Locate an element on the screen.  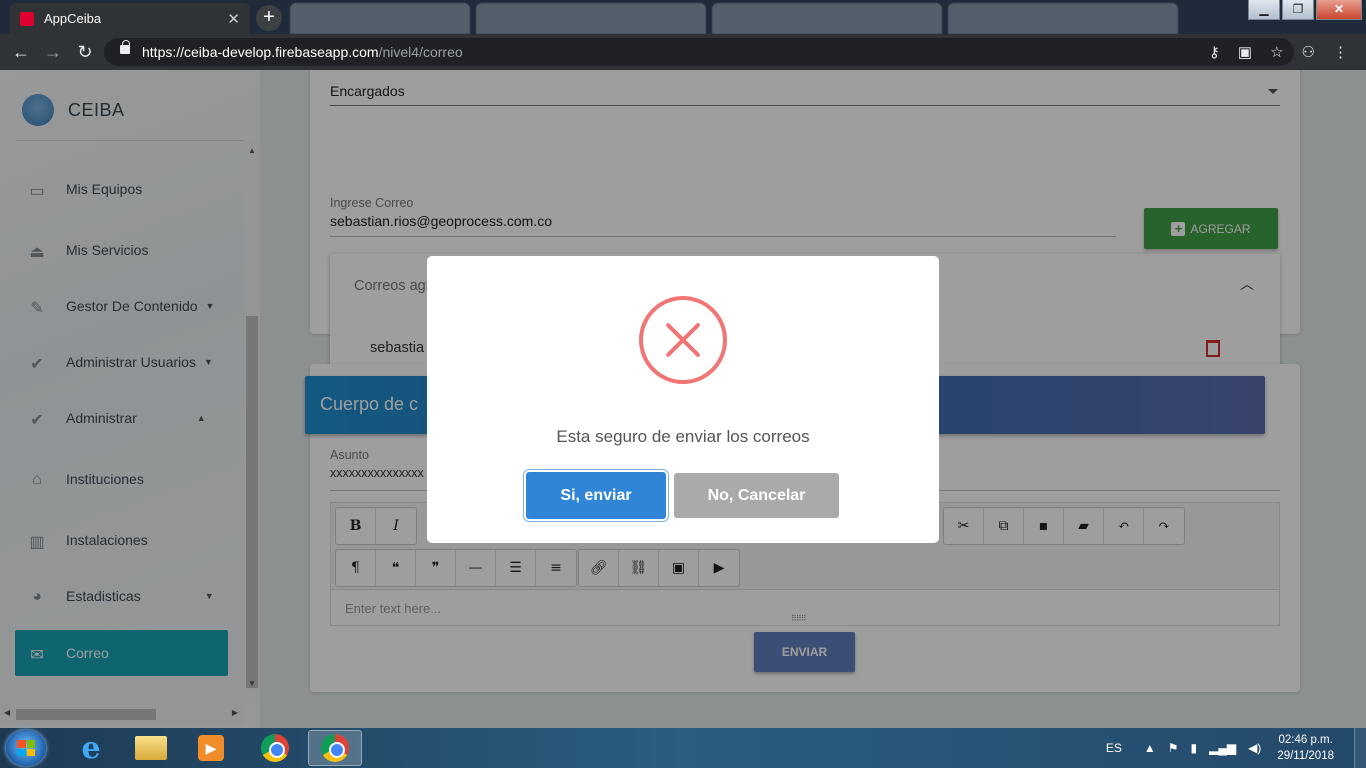
network-icon: ▂▄▆ is located at coordinates (1222, 748).